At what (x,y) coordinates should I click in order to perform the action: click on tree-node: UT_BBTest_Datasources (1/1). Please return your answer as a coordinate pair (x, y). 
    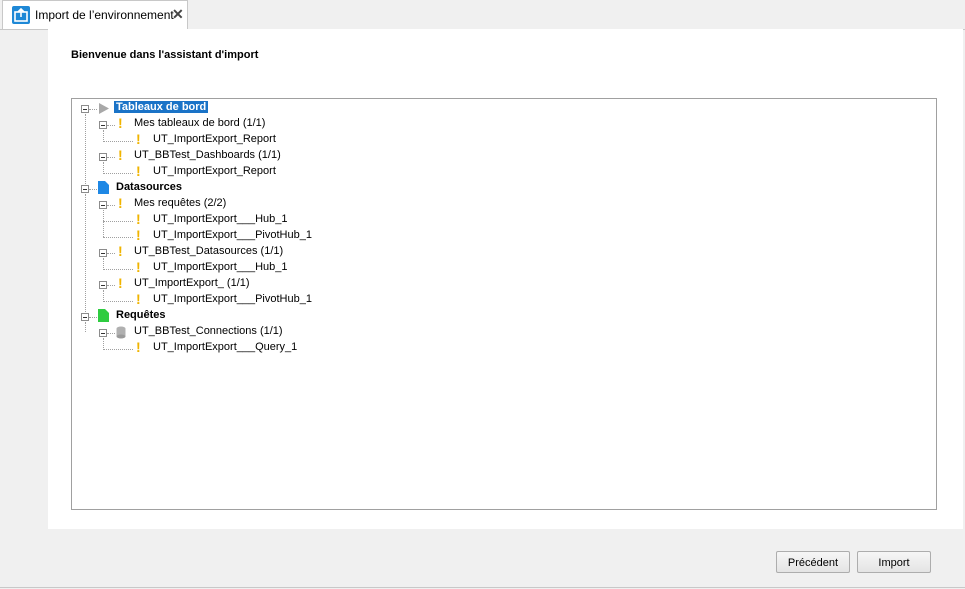
    Looking at the image, I should click on (208, 251).